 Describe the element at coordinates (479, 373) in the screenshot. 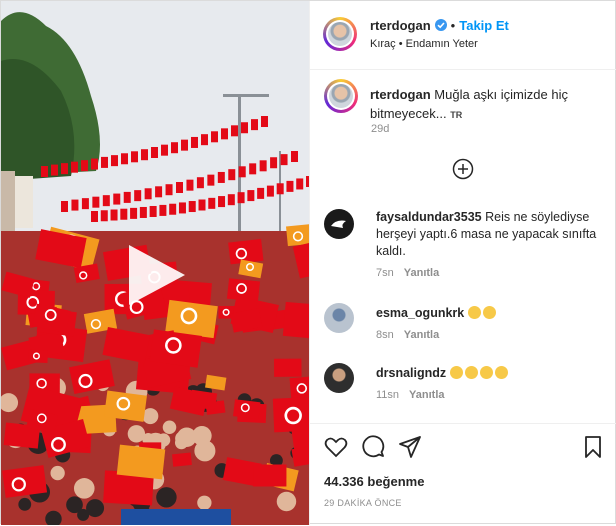

I see `clapping-hands-emoji` at that location.